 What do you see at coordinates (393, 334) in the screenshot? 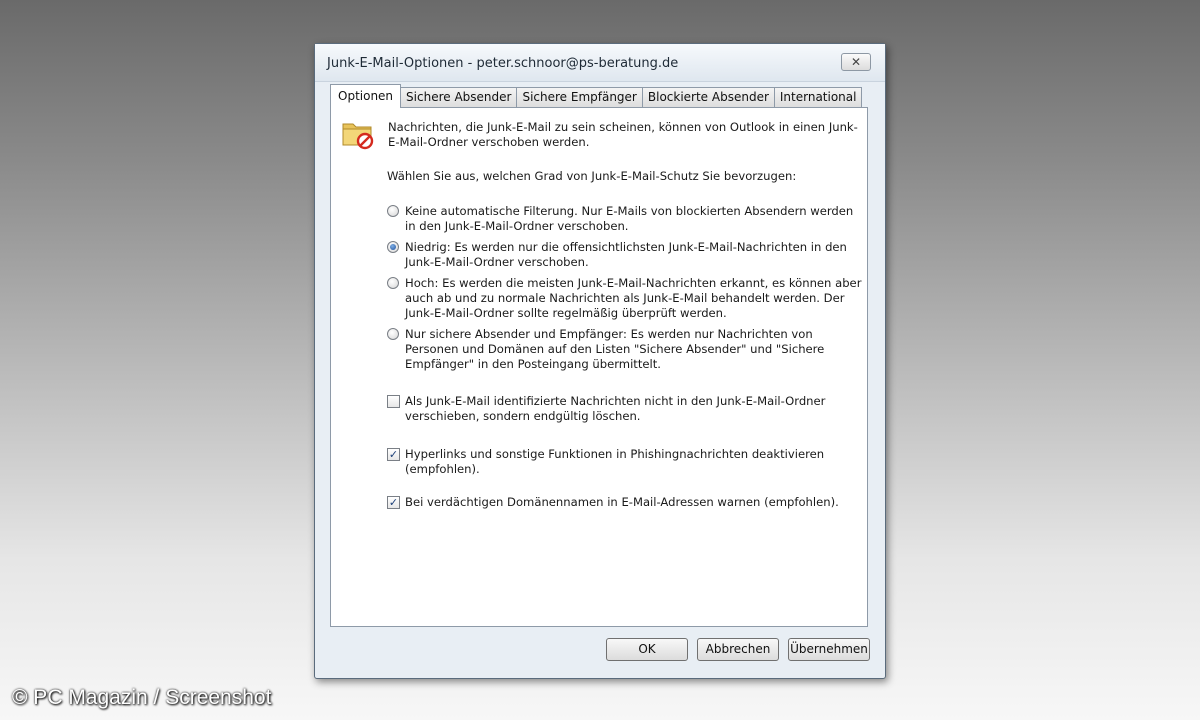
I see `level-safe-only-radio` at bounding box center [393, 334].